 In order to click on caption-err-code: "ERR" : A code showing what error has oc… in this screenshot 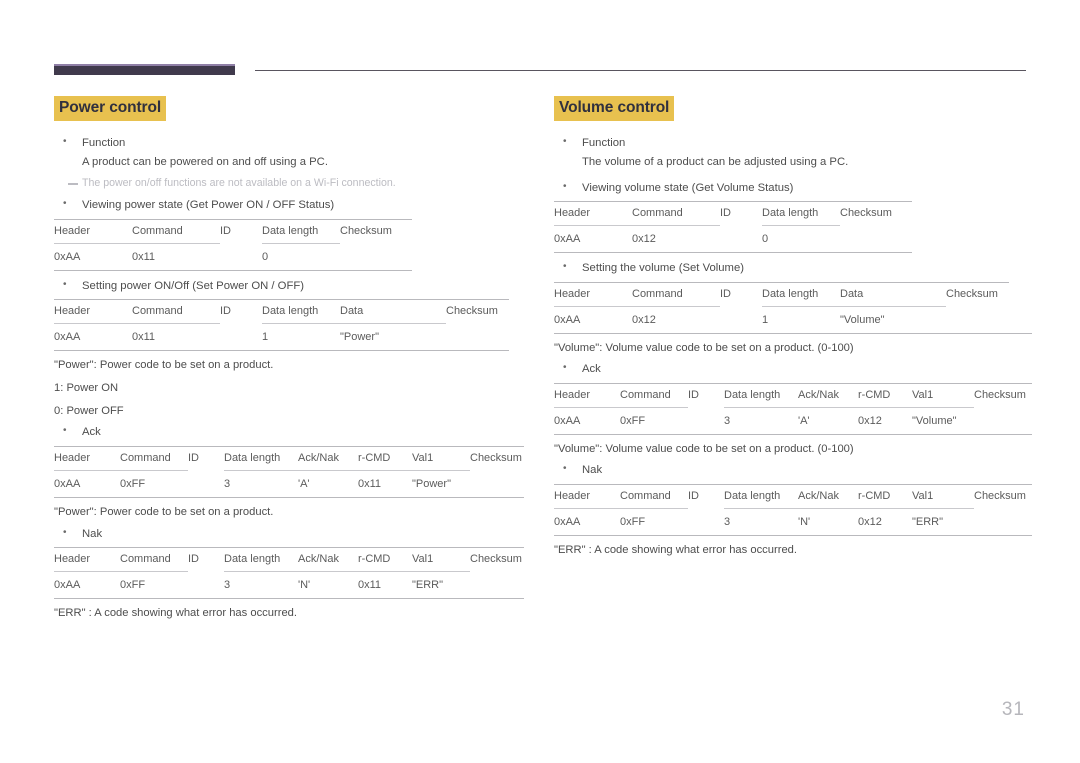, I will do `click(175, 613)`.